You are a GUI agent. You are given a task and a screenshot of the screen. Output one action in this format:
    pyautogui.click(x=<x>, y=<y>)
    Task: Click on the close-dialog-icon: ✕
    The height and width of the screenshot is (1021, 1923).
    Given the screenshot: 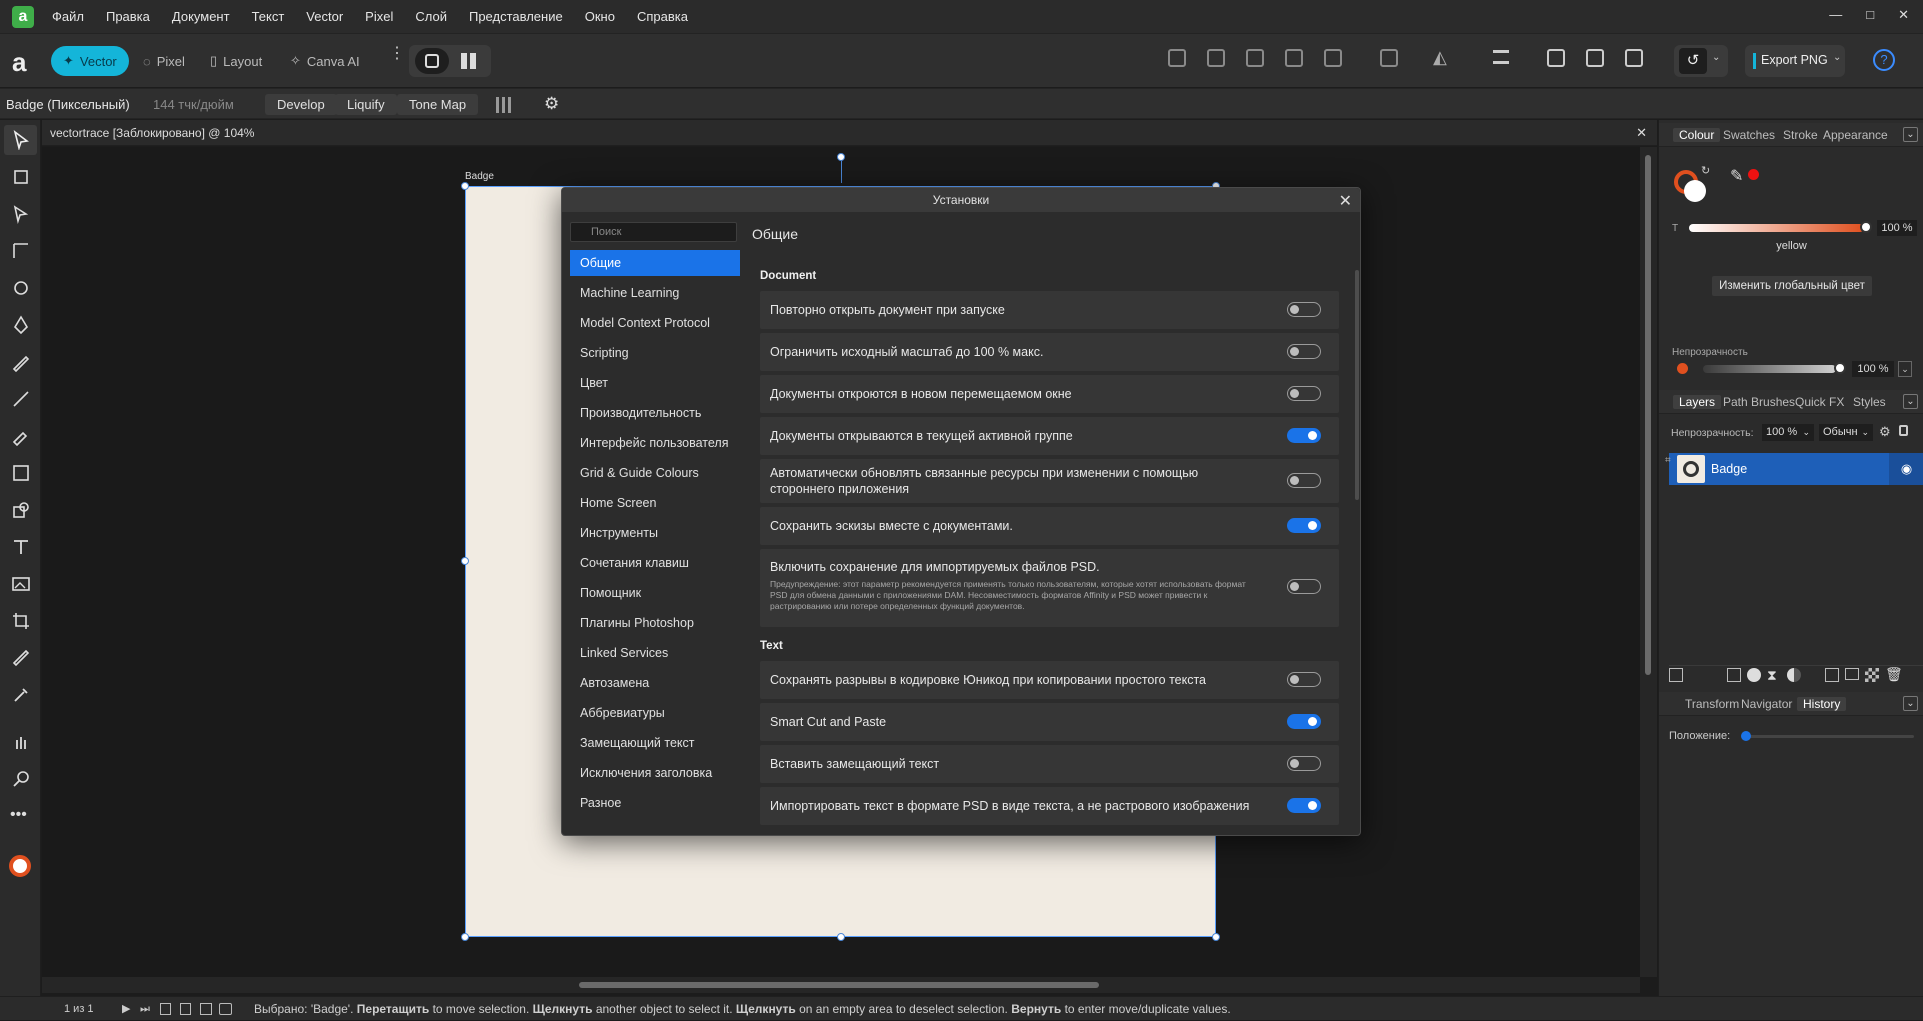 What is the action you would take?
    pyautogui.click(x=1345, y=201)
    